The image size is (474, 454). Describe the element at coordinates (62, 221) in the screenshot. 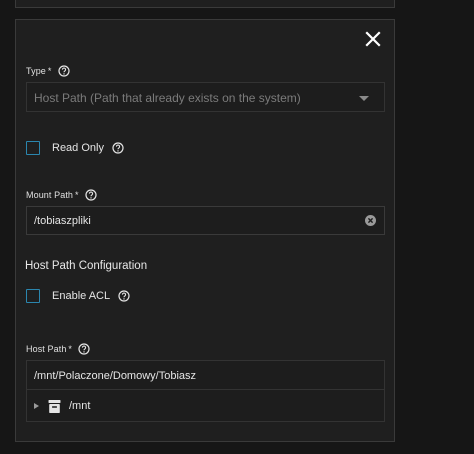

I see `mount-path-value: /tobiaszpliki` at that location.